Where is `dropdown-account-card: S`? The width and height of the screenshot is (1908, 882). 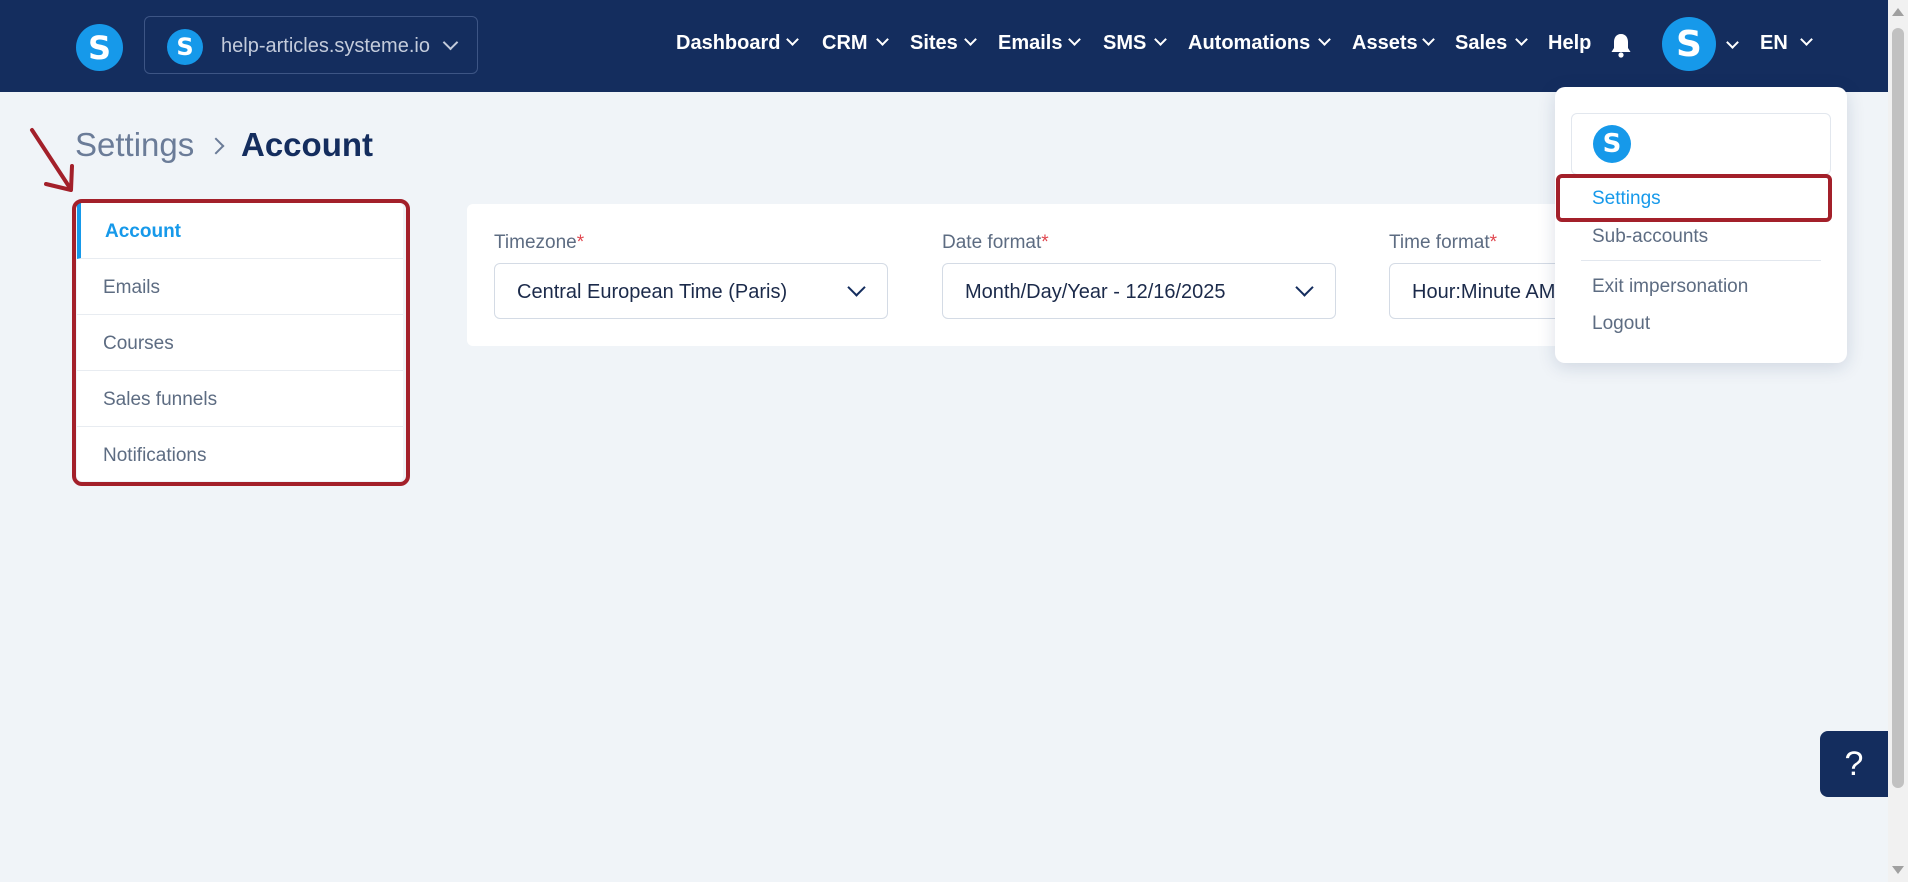 dropdown-account-card: S is located at coordinates (1701, 144).